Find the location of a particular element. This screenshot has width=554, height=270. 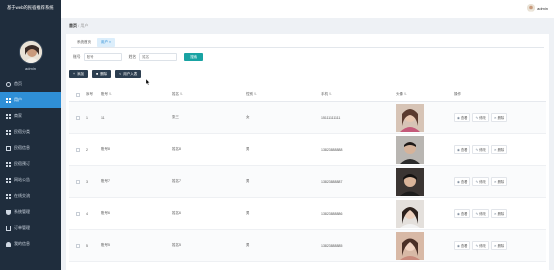

breadcrumb: 首页 / 用户 is located at coordinates (78, 26).